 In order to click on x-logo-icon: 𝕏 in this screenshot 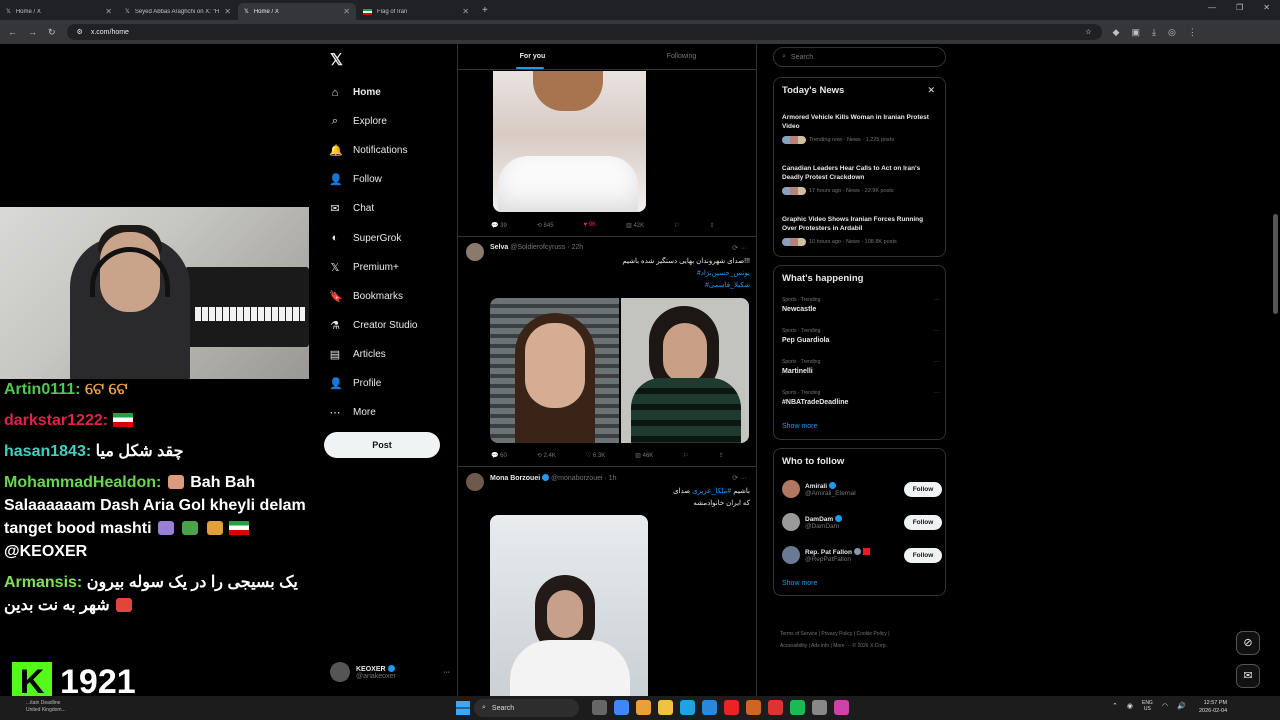, I will do `click(336, 60)`.